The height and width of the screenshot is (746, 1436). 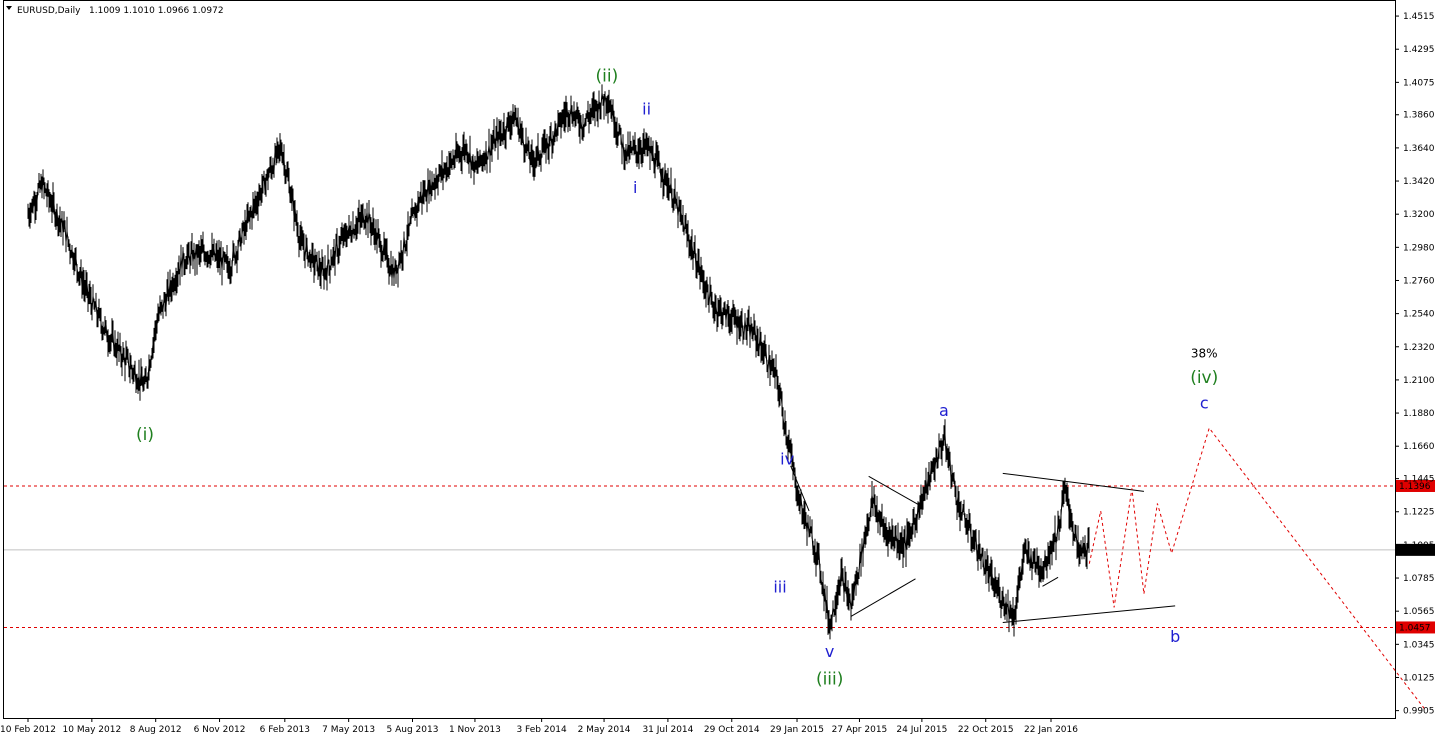 What do you see at coordinates (635, 187) in the screenshot?
I see `wave-label: i` at bounding box center [635, 187].